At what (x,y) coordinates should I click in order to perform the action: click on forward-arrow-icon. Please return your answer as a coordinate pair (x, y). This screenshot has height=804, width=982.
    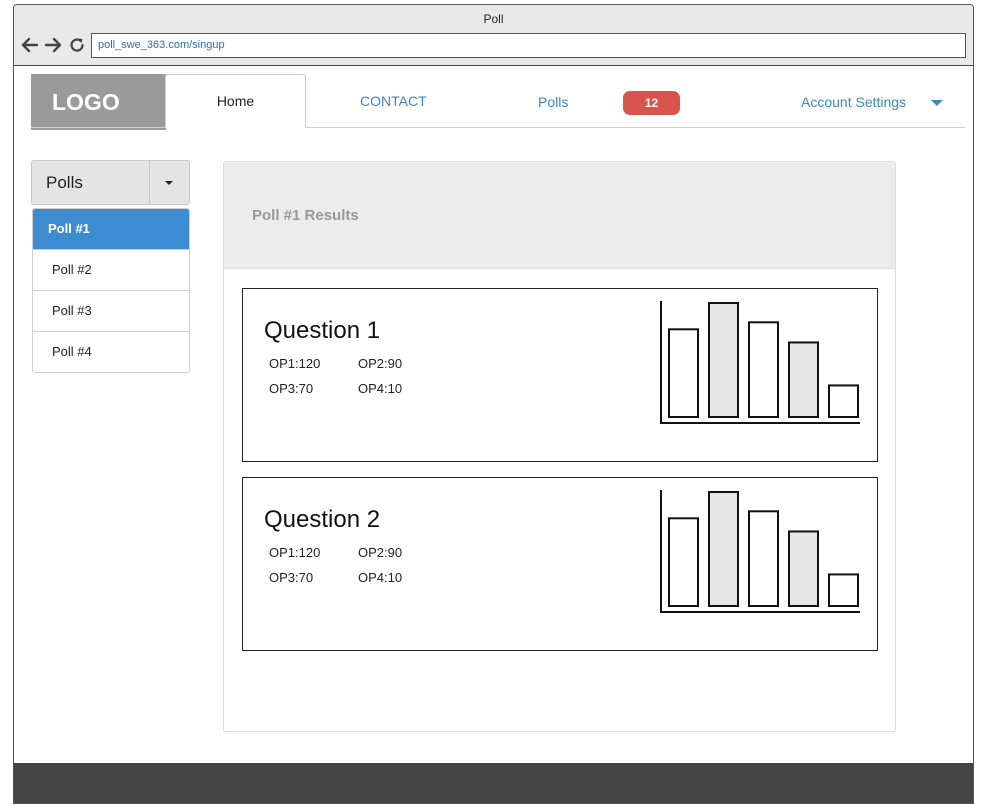
    Looking at the image, I should click on (53, 45).